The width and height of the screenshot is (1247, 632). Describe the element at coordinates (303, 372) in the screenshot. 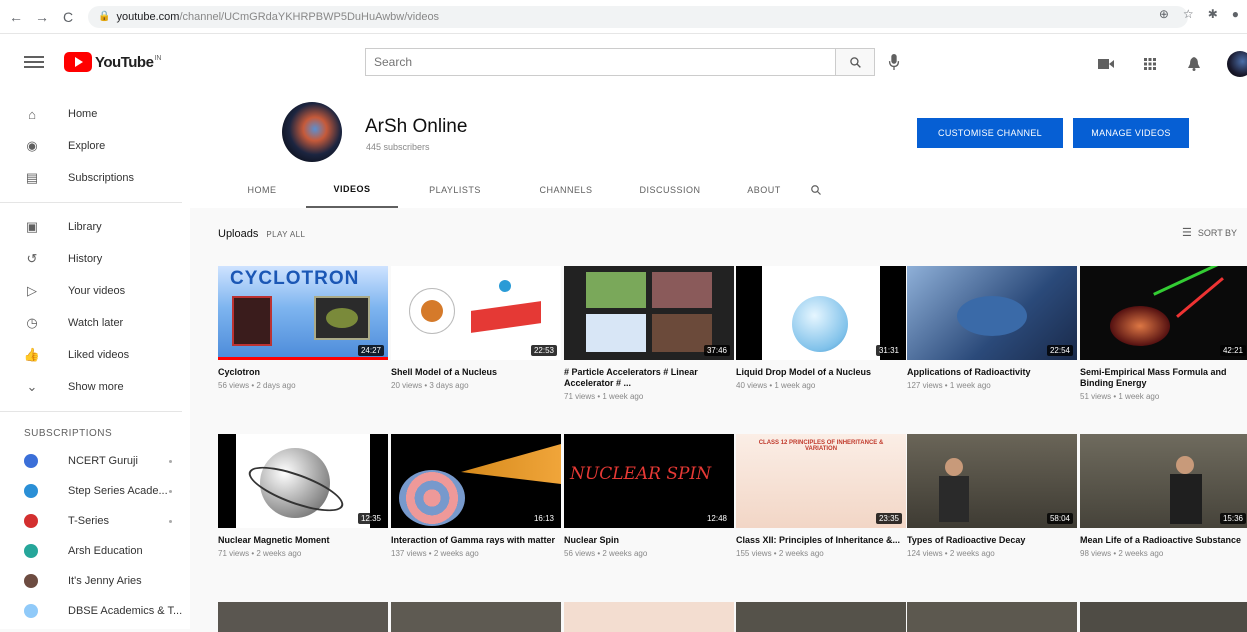

I see `video-title: Cyclotron` at that location.